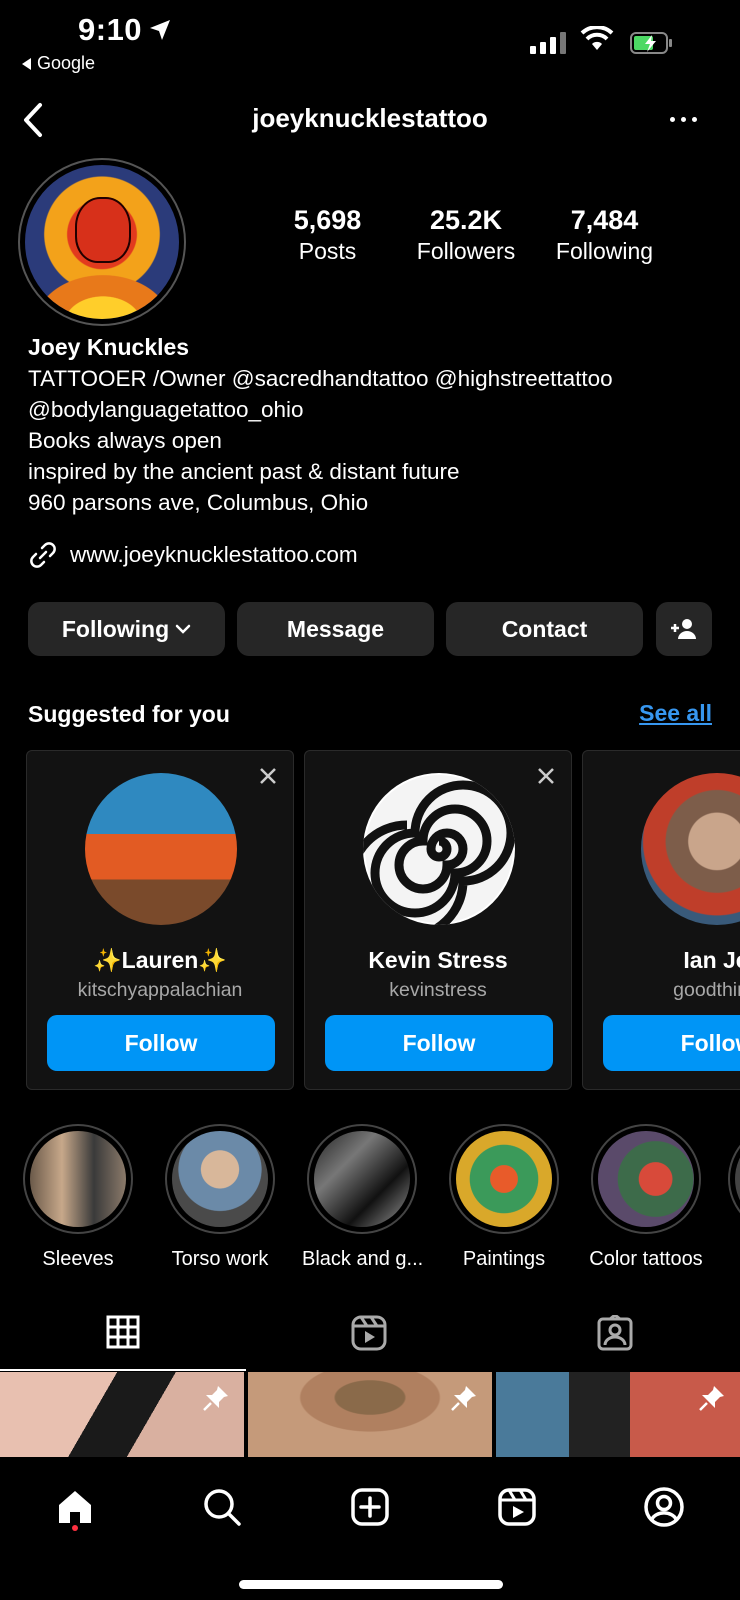 This screenshot has height=1600, width=740. I want to click on search-icon, so click(222, 1507).